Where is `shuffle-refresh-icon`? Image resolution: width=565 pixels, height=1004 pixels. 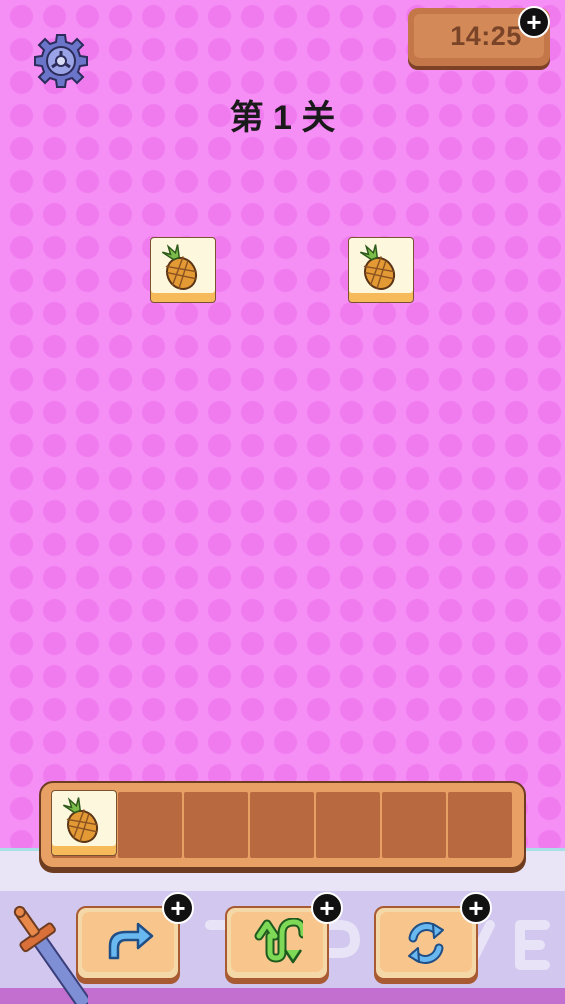 shuffle-refresh-icon is located at coordinates (426, 943).